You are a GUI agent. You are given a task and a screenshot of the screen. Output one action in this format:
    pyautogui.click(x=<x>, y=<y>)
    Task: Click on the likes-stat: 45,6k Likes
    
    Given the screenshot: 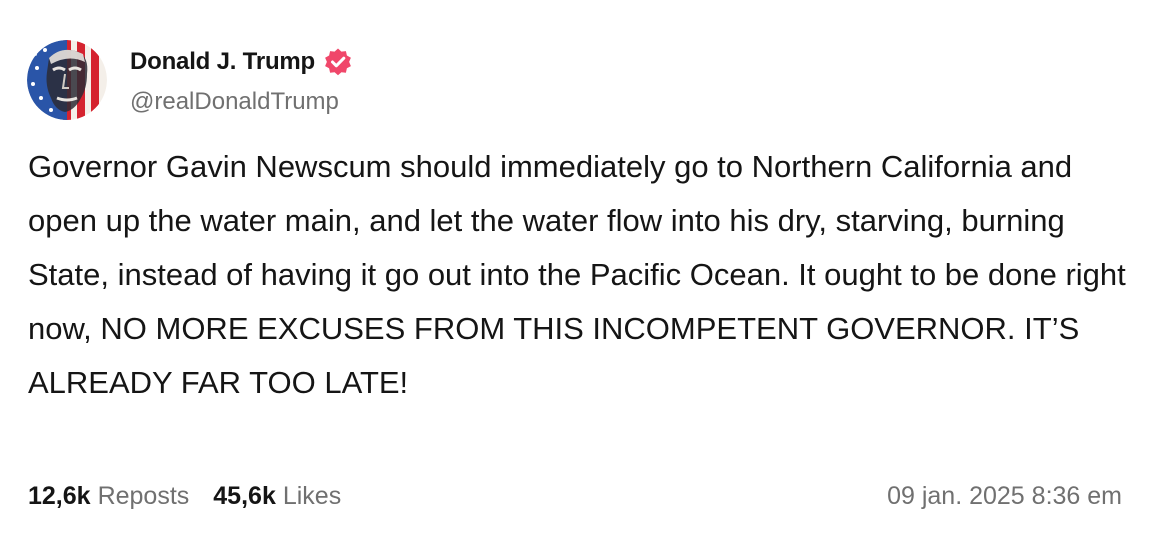 What is the action you would take?
    pyautogui.click(x=277, y=496)
    